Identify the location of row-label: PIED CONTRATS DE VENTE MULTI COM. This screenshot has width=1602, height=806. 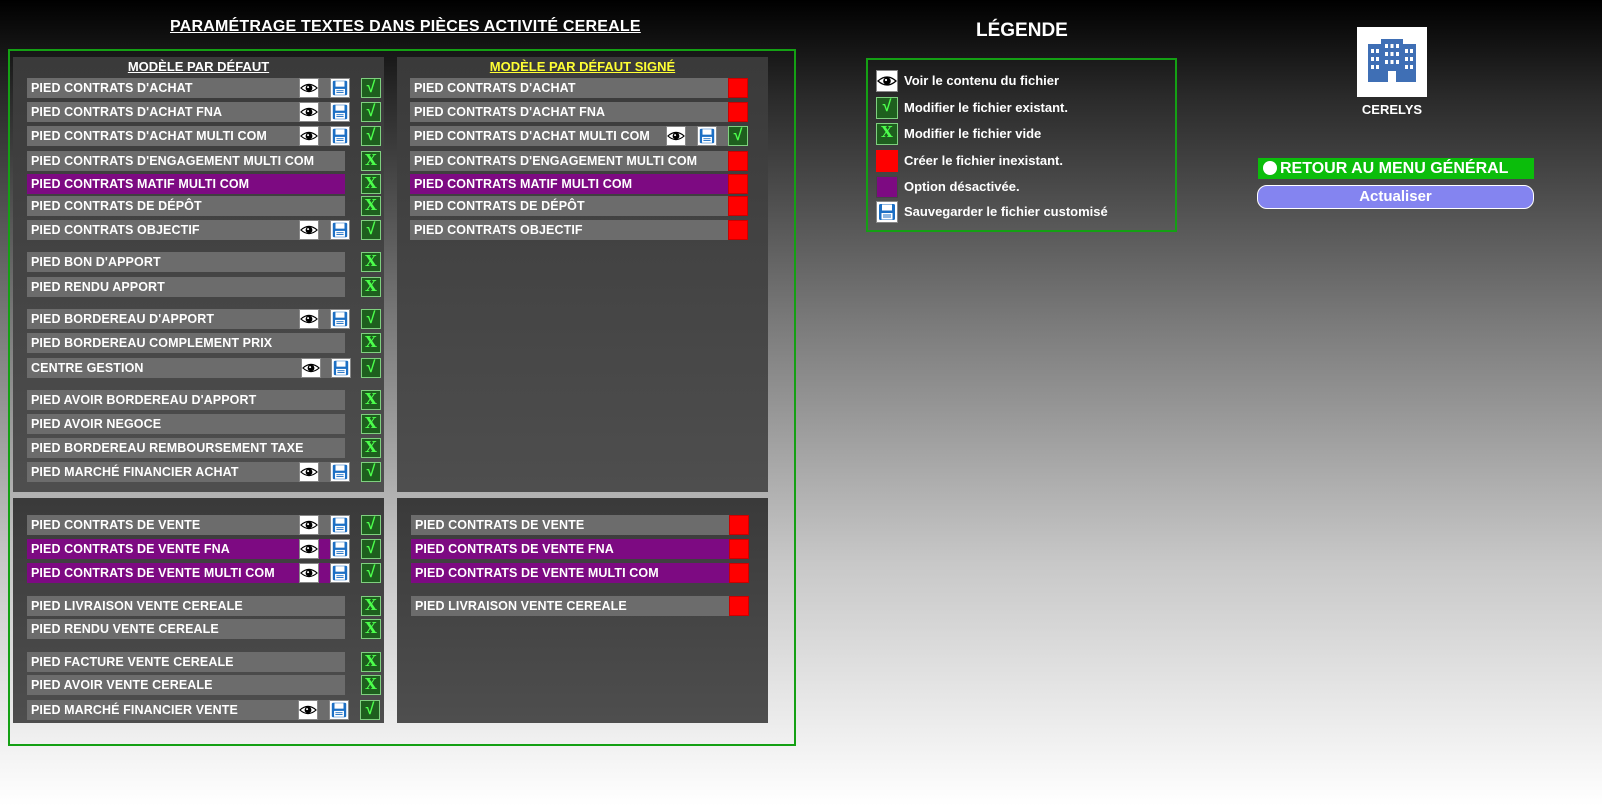
(570, 573).